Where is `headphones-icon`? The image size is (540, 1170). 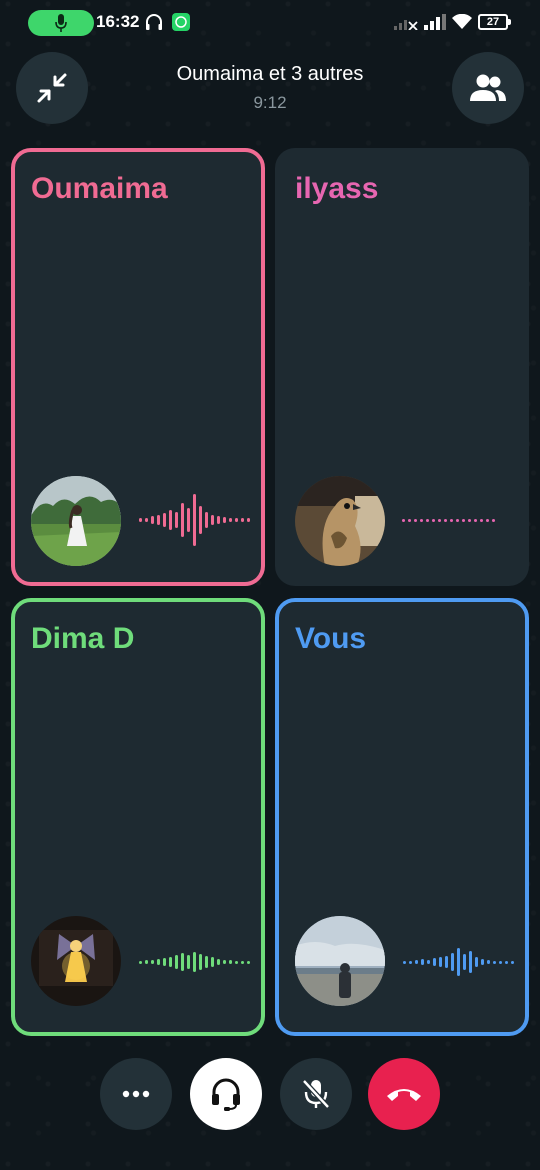 headphones-icon is located at coordinates (154, 22).